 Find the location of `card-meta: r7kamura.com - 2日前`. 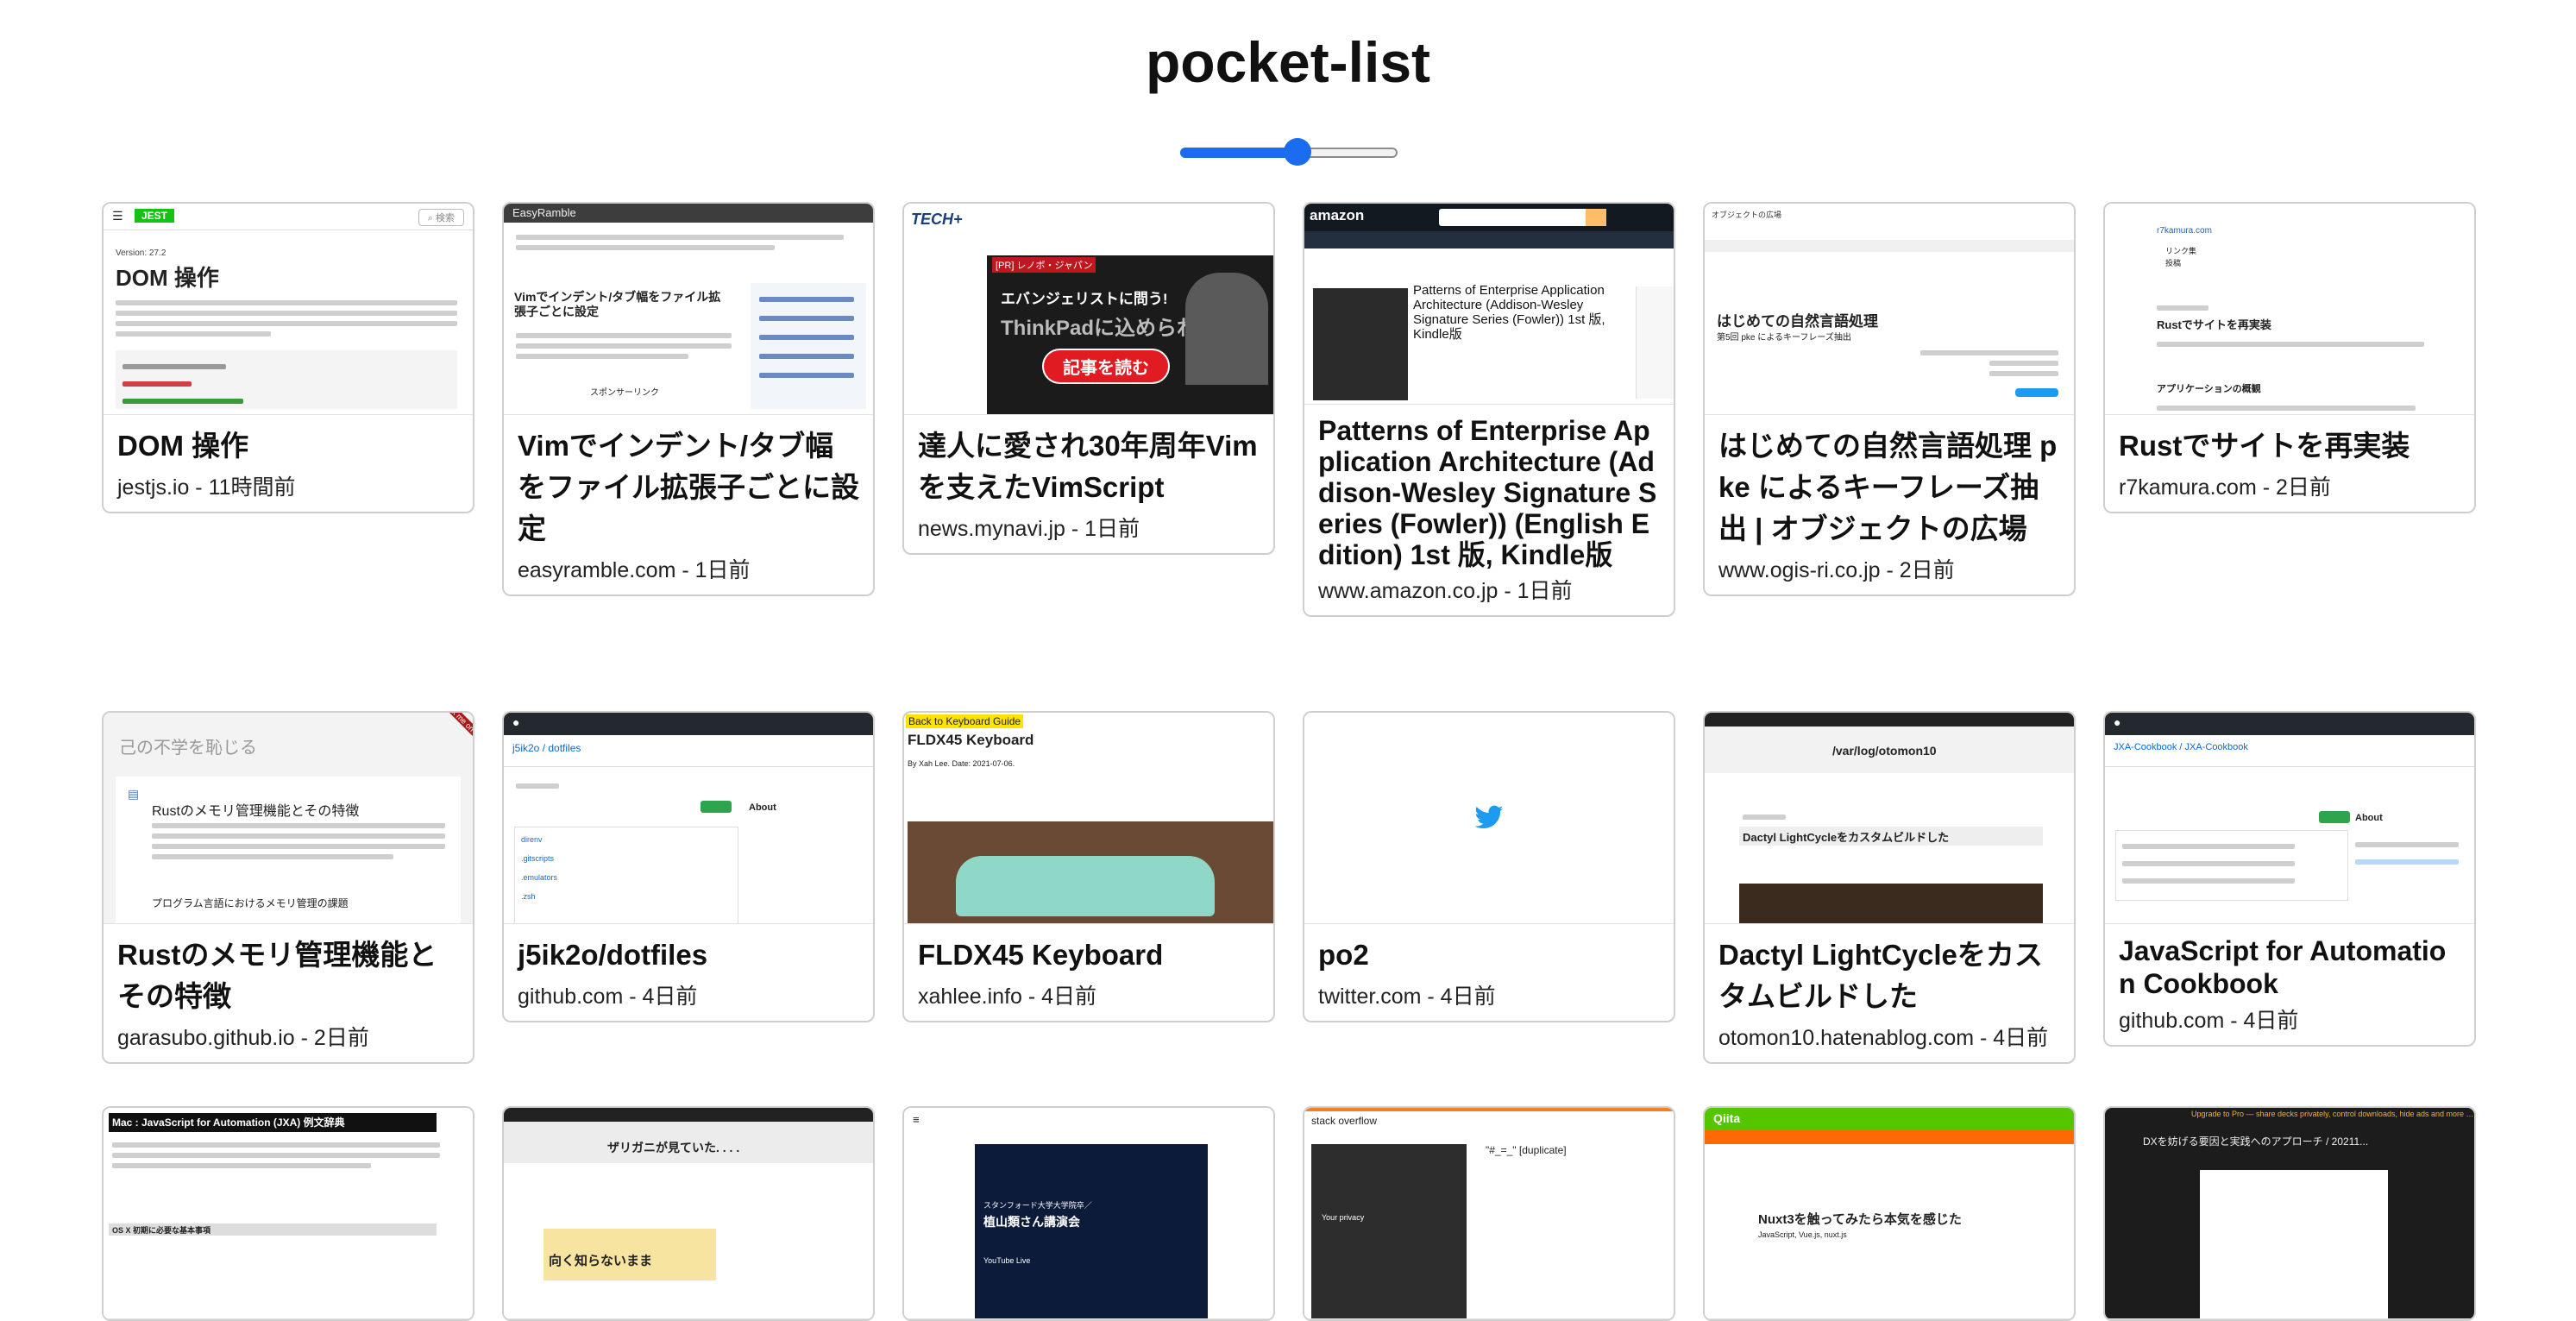

card-meta: r7kamura.com - 2日前 is located at coordinates (2225, 487).